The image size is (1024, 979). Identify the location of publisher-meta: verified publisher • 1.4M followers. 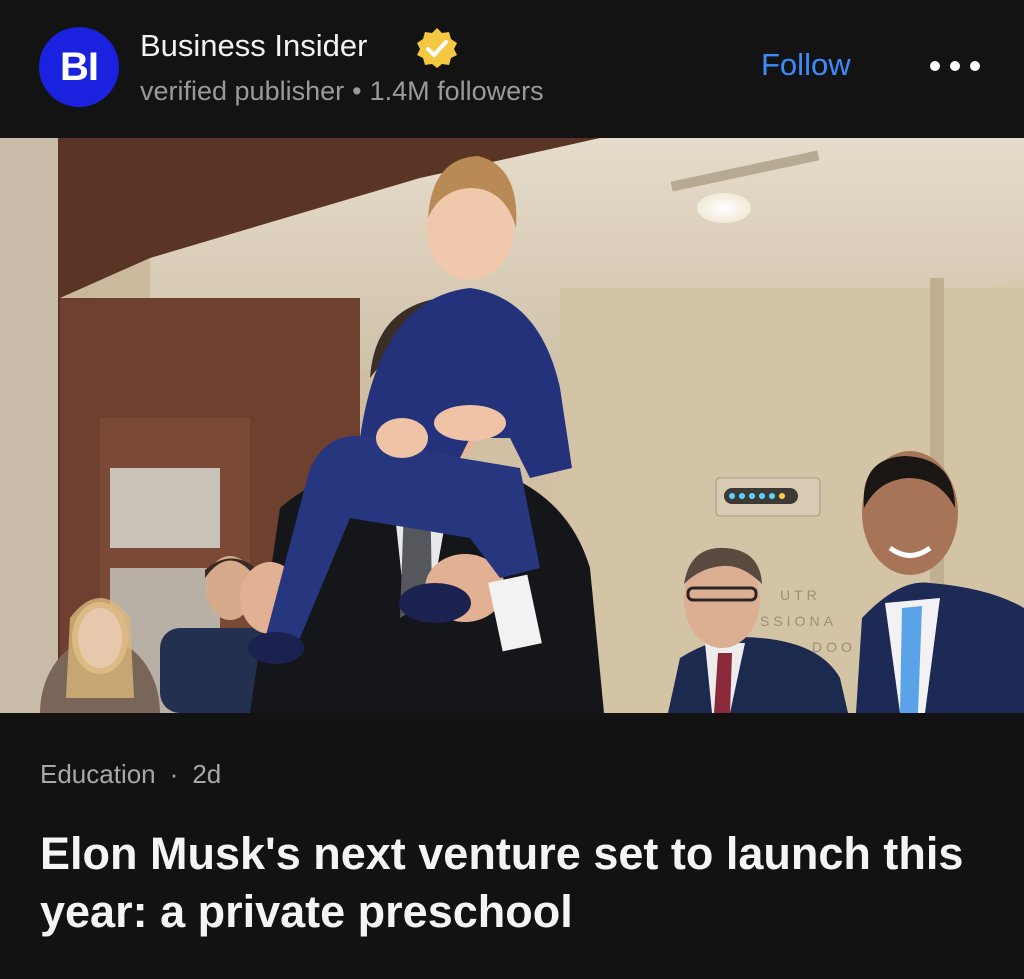
(342, 91).